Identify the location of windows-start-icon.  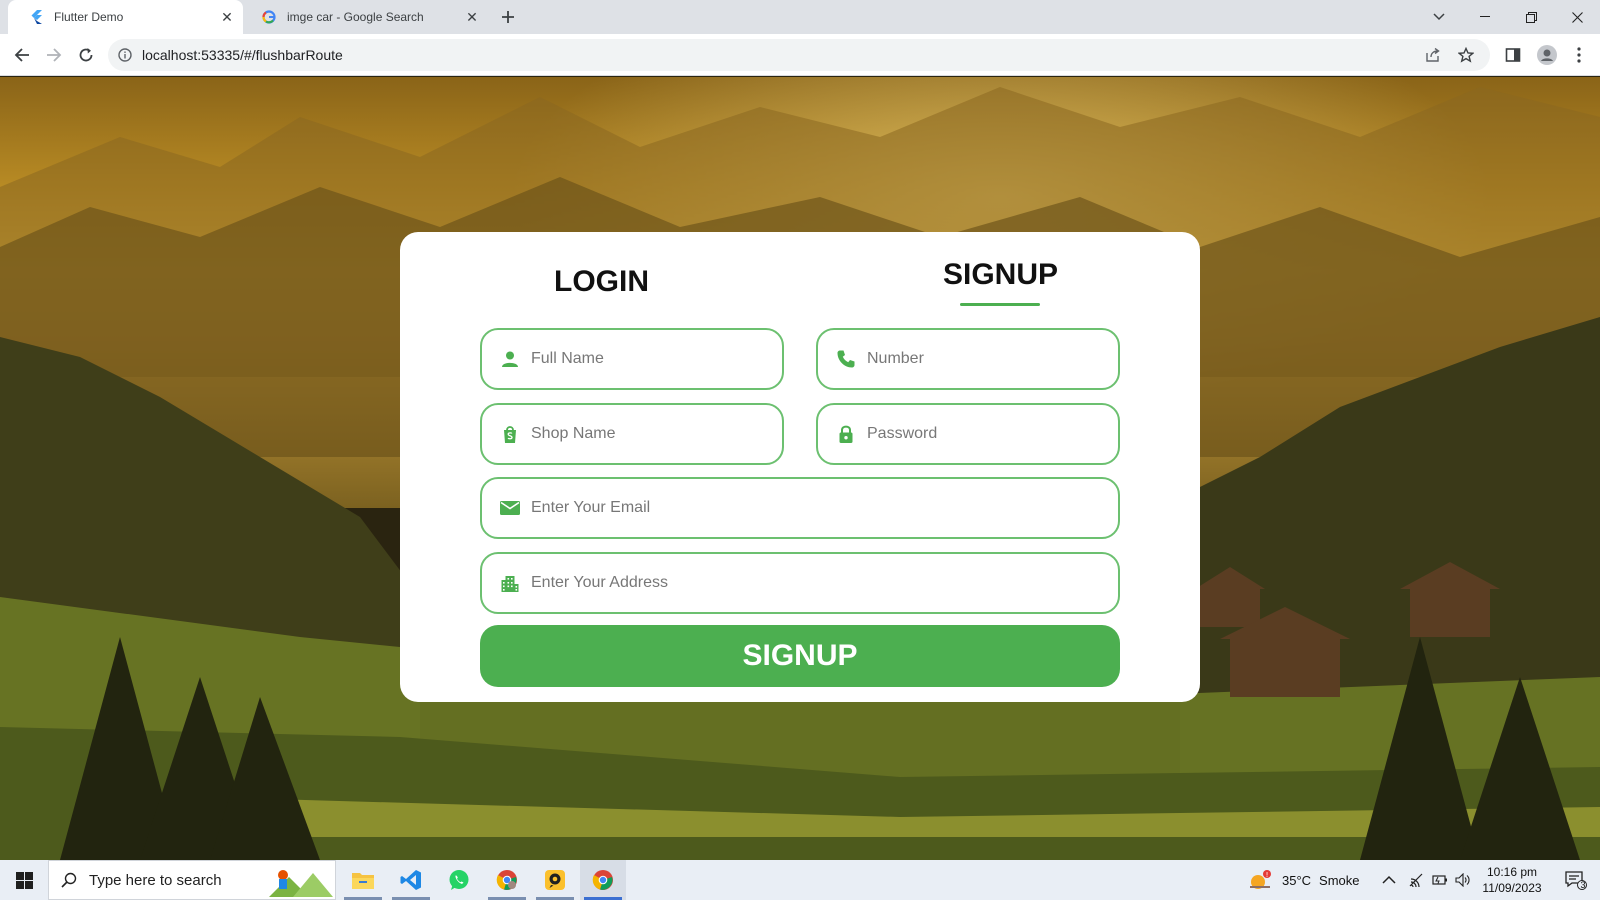
(24, 880).